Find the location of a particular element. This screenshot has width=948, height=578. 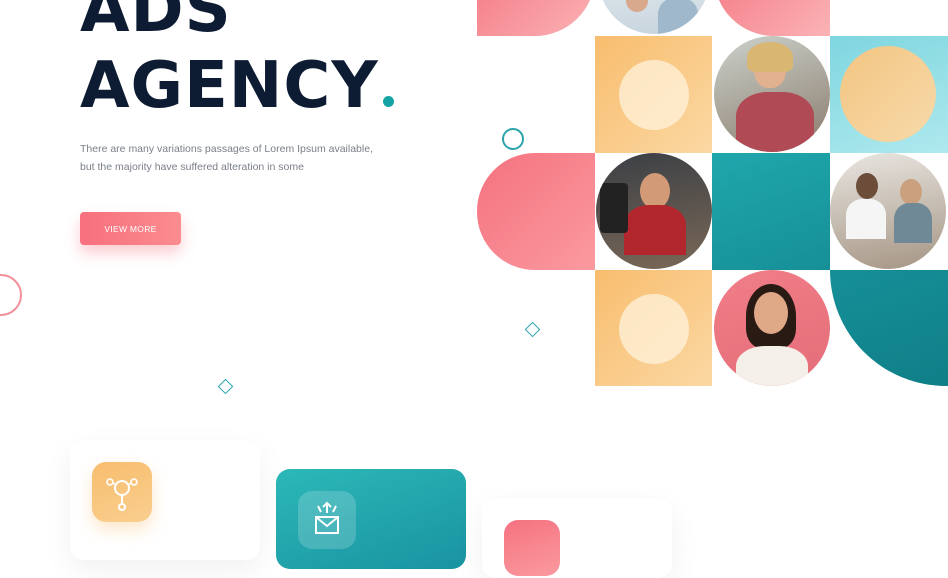

pink-half-circle-tile is located at coordinates (536, 211).